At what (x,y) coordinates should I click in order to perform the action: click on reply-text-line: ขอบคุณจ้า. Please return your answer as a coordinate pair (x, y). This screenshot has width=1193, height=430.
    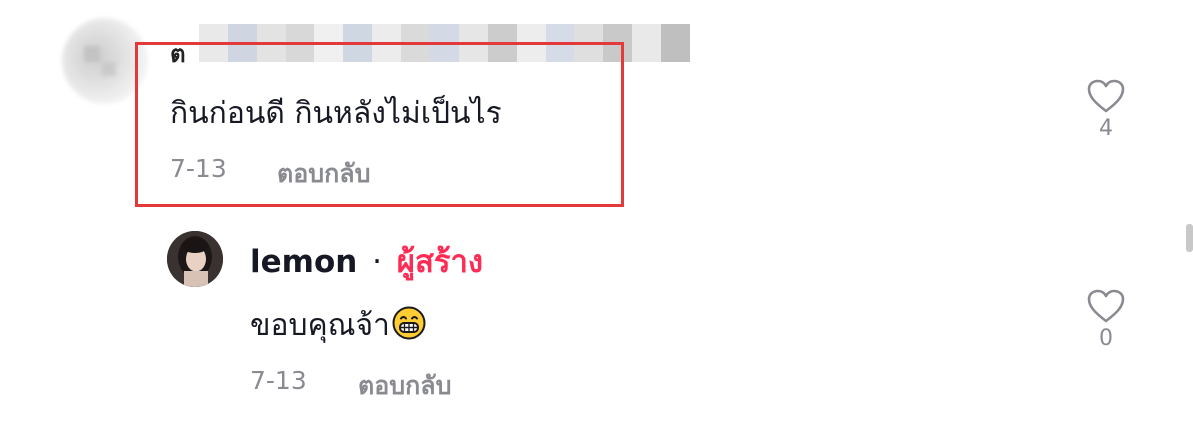
    Looking at the image, I should click on (338, 325).